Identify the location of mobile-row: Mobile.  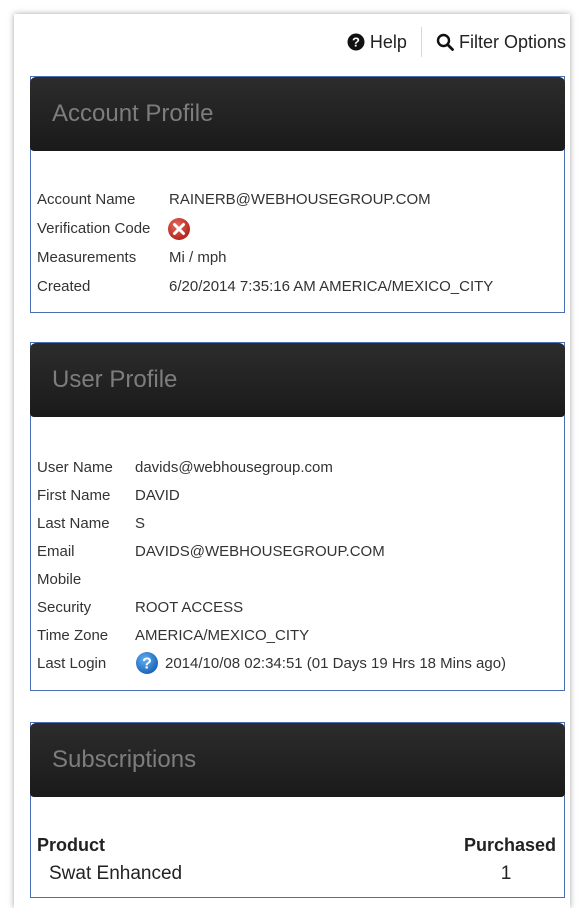
(300, 579).